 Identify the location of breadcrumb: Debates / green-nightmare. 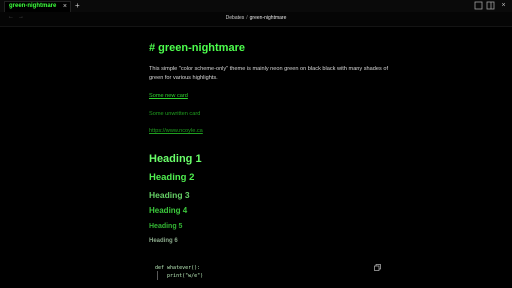
(256, 18).